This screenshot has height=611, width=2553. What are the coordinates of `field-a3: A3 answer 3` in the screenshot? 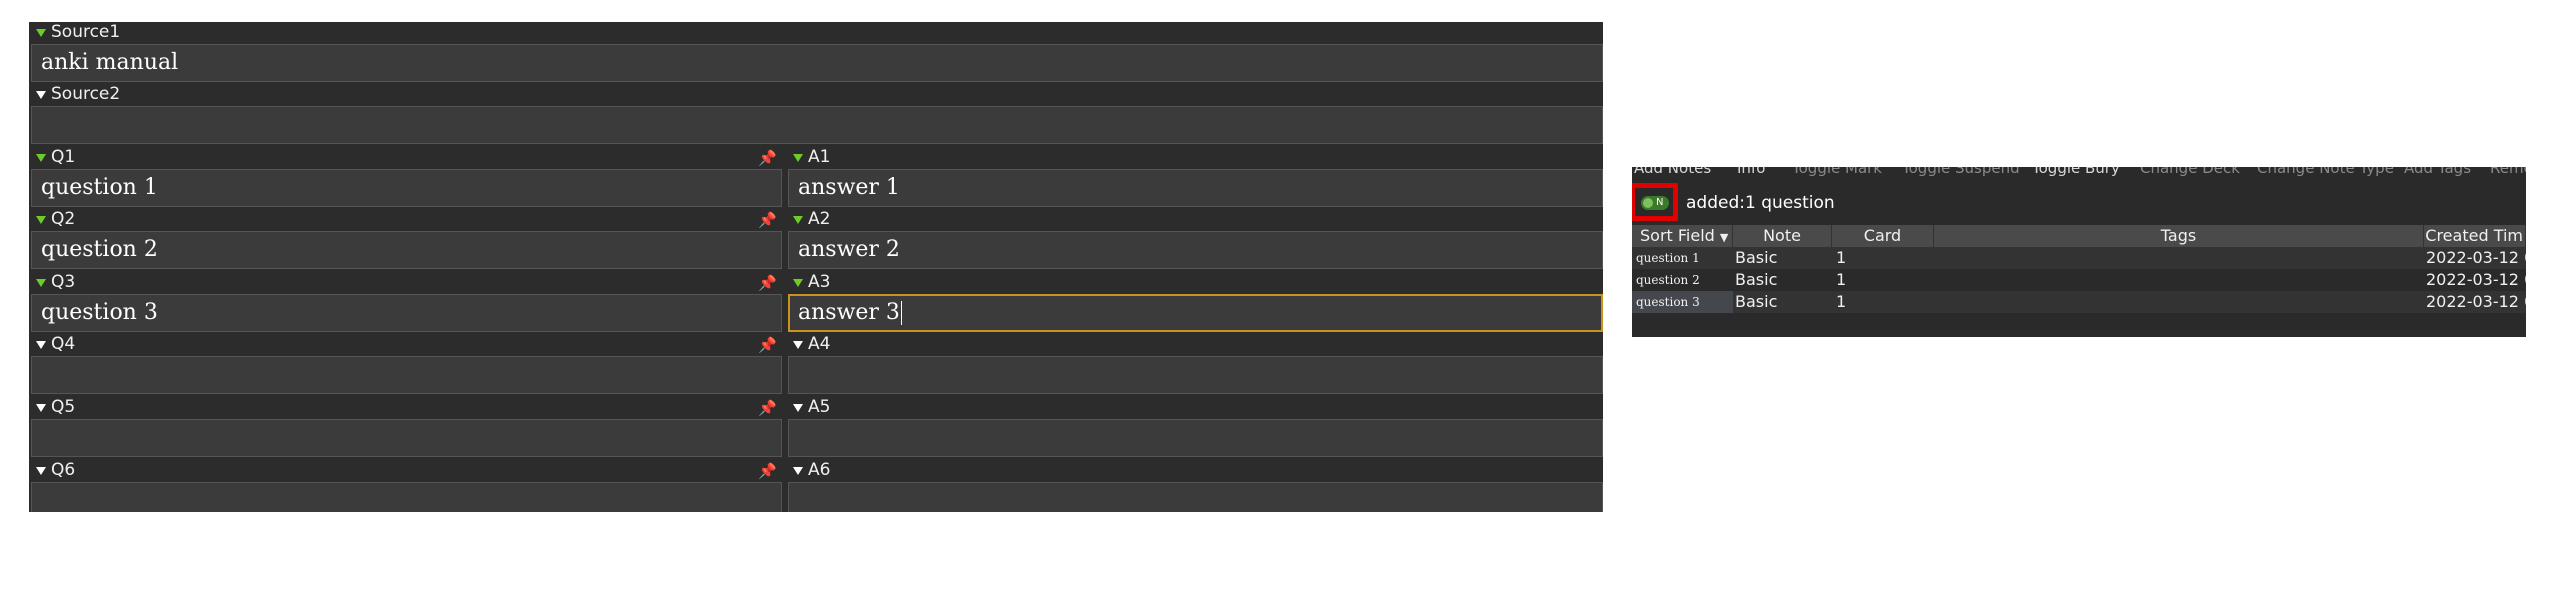 It's located at (1194, 303).